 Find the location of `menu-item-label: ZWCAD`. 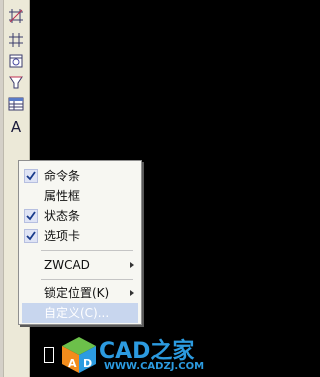

menu-item-label: ZWCAD is located at coordinates (67, 265).